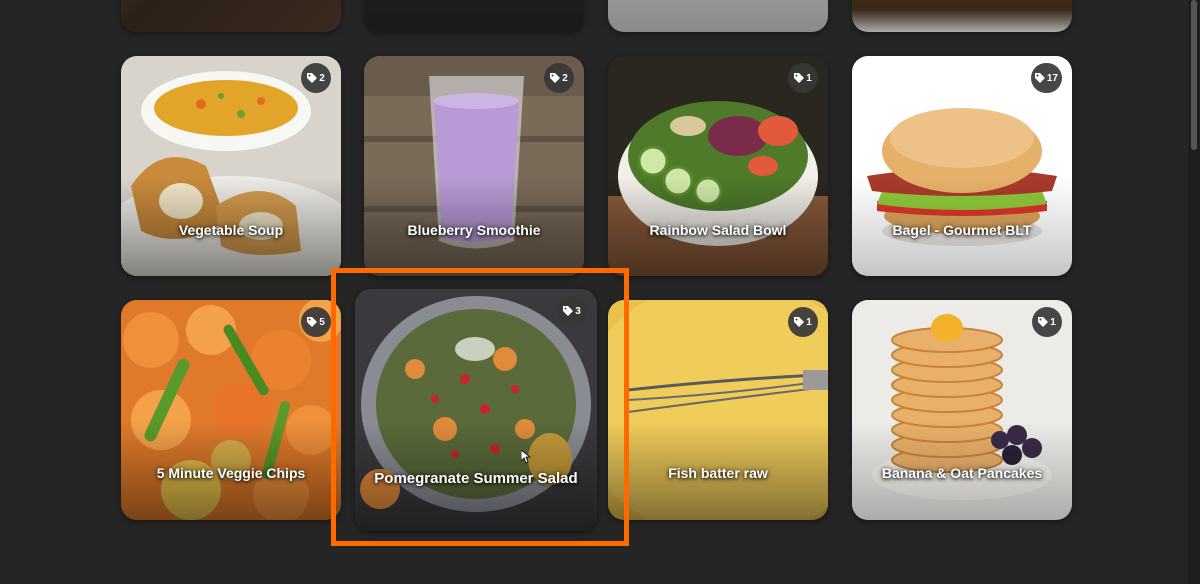  Describe the element at coordinates (718, 230) in the screenshot. I see `recipe-title: Rainbow Salad Bowl` at that location.